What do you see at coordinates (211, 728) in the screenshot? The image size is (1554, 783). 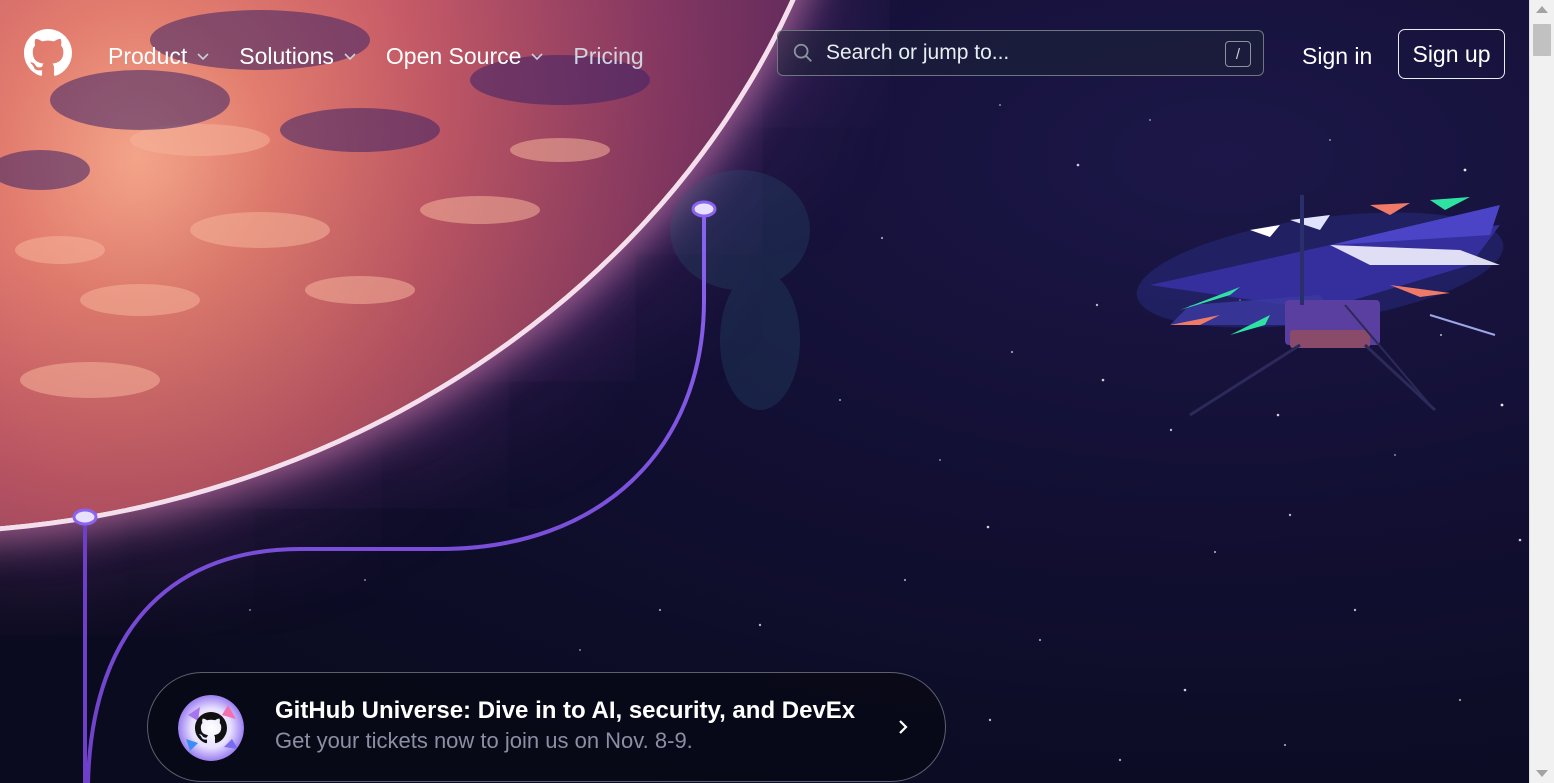 I see `universe-octocat-icon` at bounding box center [211, 728].